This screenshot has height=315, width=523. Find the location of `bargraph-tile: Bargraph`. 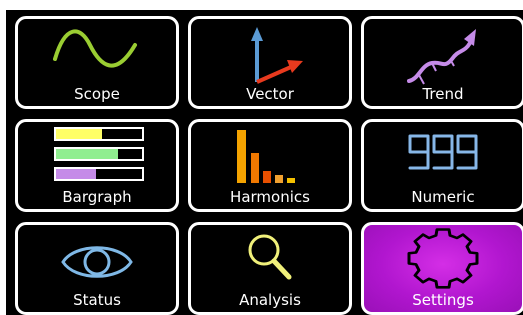

bargraph-tile: Bargraph is located at coordinates (97, 165).